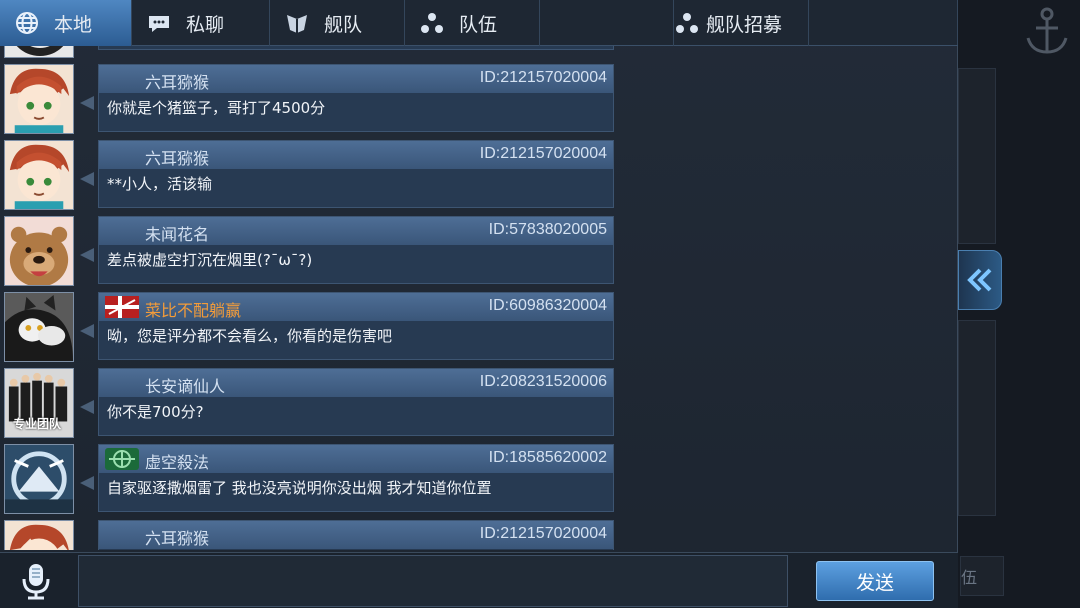  What do you see at coordinates (356, 402) in the screenshot?
I see `message-bubble: 长安谪仙人 ID:208231520006 你不是700分?` at bounding box center [356, 402].